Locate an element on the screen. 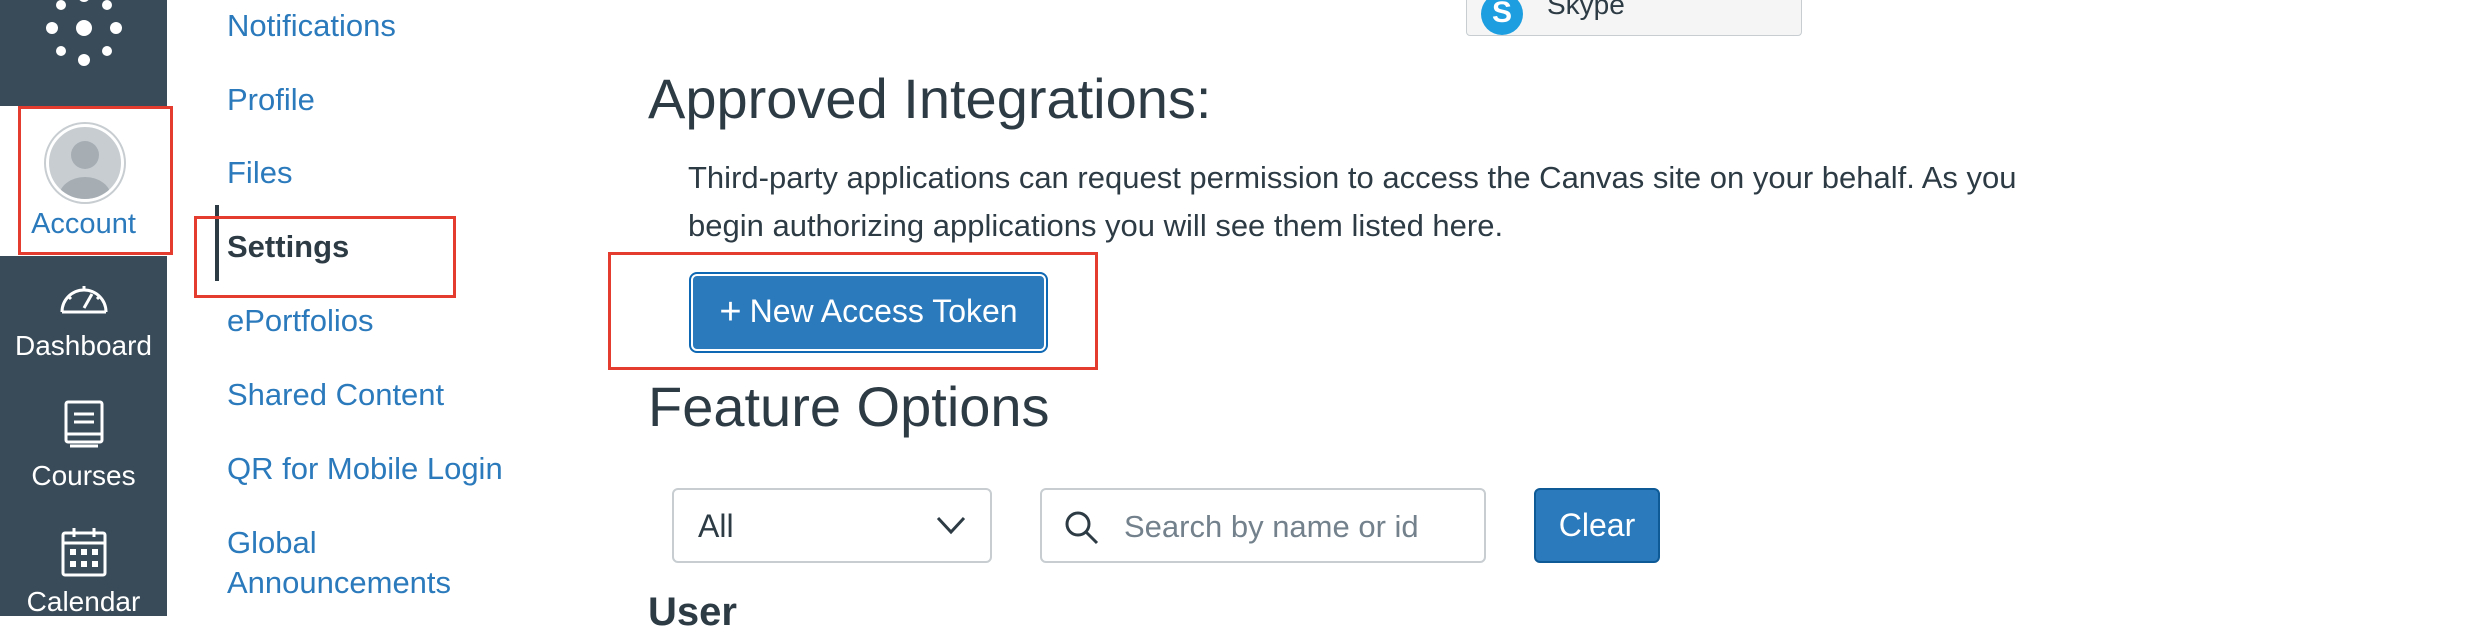 This screenshot has width=2488, height=635. nav-link-global-announcements-line2: Announcements is located at coordinates (339, 582).